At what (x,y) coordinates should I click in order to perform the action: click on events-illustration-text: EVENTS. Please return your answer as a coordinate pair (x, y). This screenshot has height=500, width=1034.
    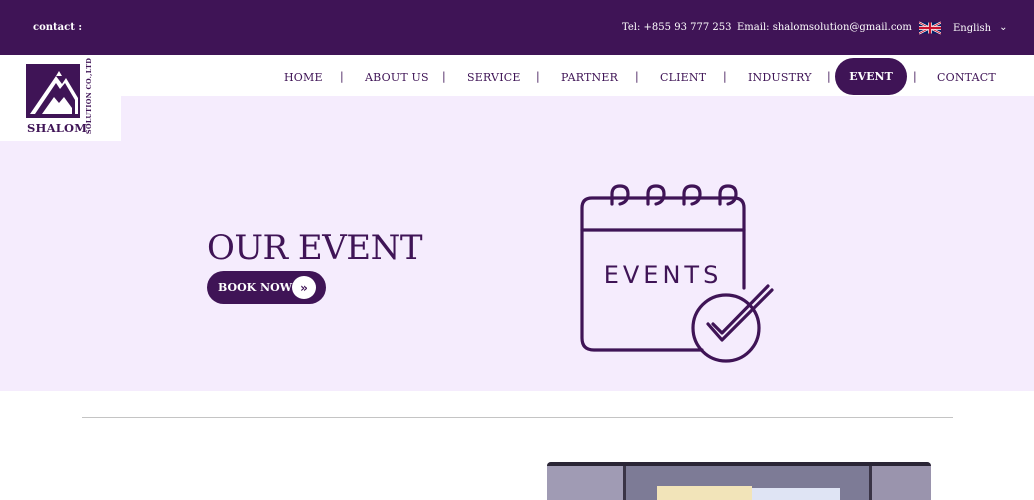
    Looking at the image, I should click on (663, 275).